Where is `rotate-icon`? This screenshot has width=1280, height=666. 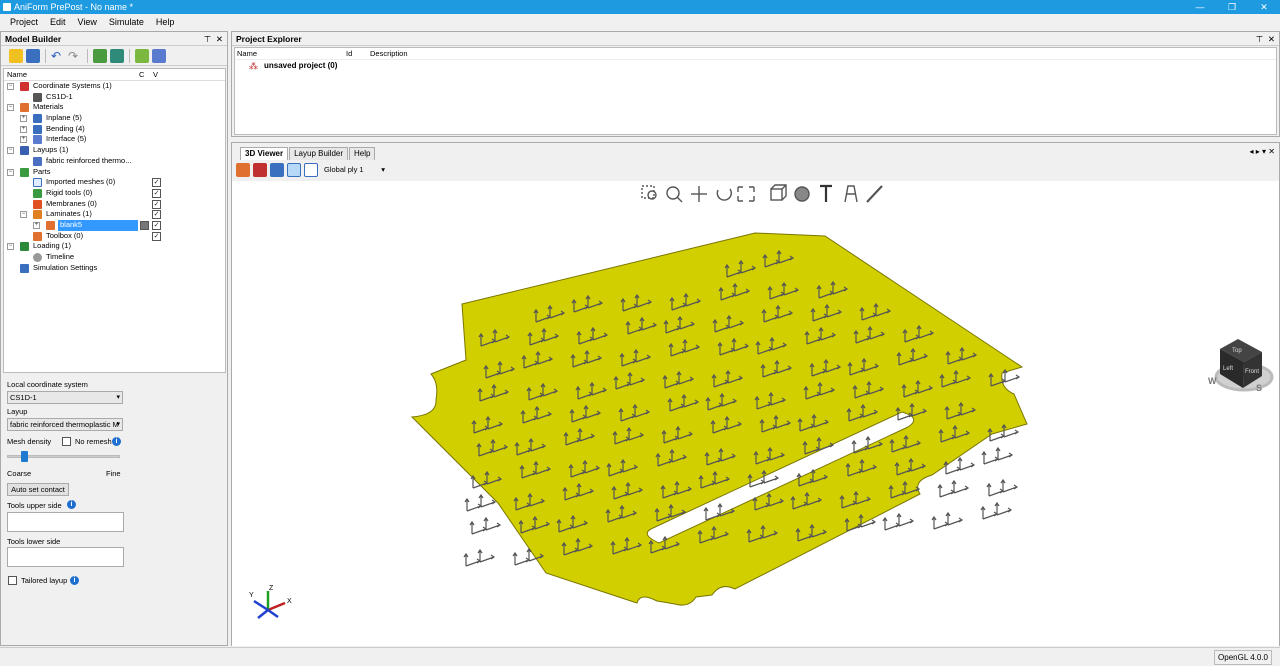 rotate-icon is located at coordinates (724, 194).